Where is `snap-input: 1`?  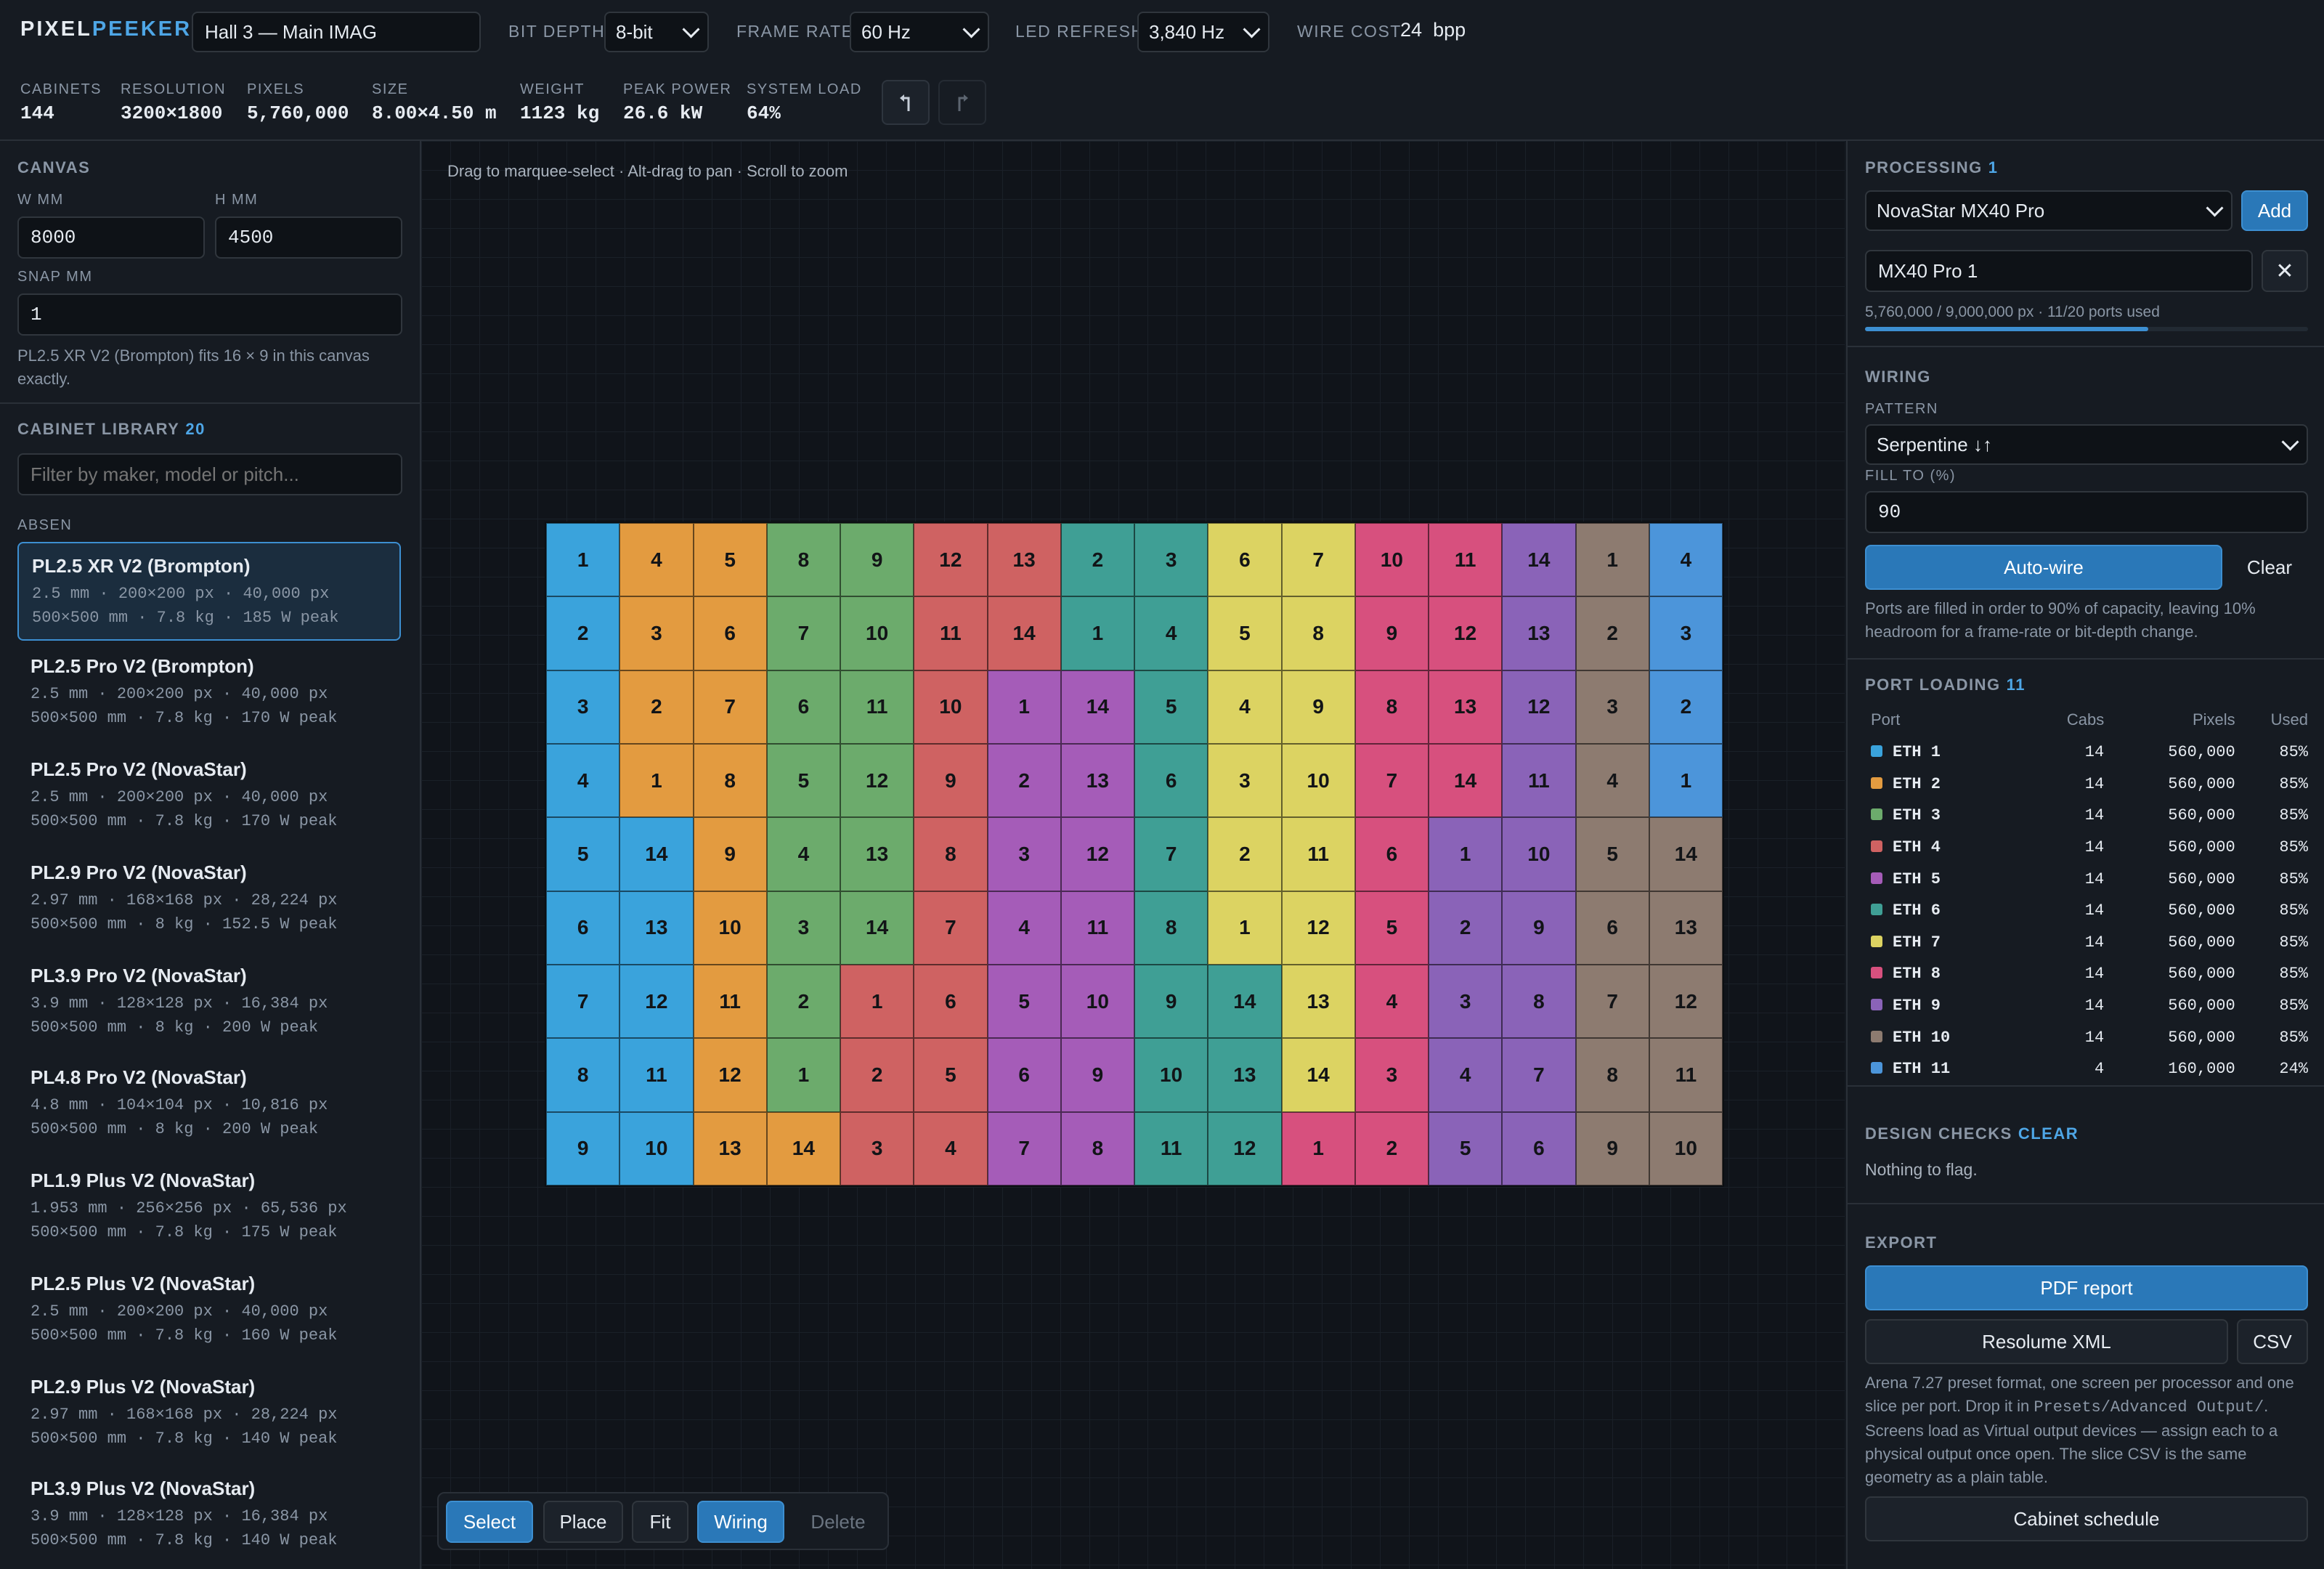
snap-input: 1 is located at coordinates (209, 314).